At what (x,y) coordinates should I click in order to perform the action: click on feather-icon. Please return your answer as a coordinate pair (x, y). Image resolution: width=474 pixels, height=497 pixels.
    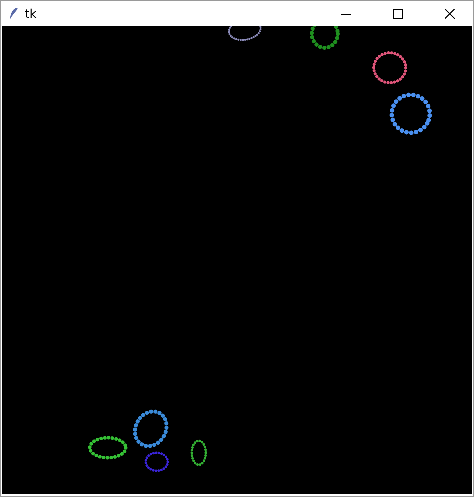
    Looking at the image, I should click on (14, 13).